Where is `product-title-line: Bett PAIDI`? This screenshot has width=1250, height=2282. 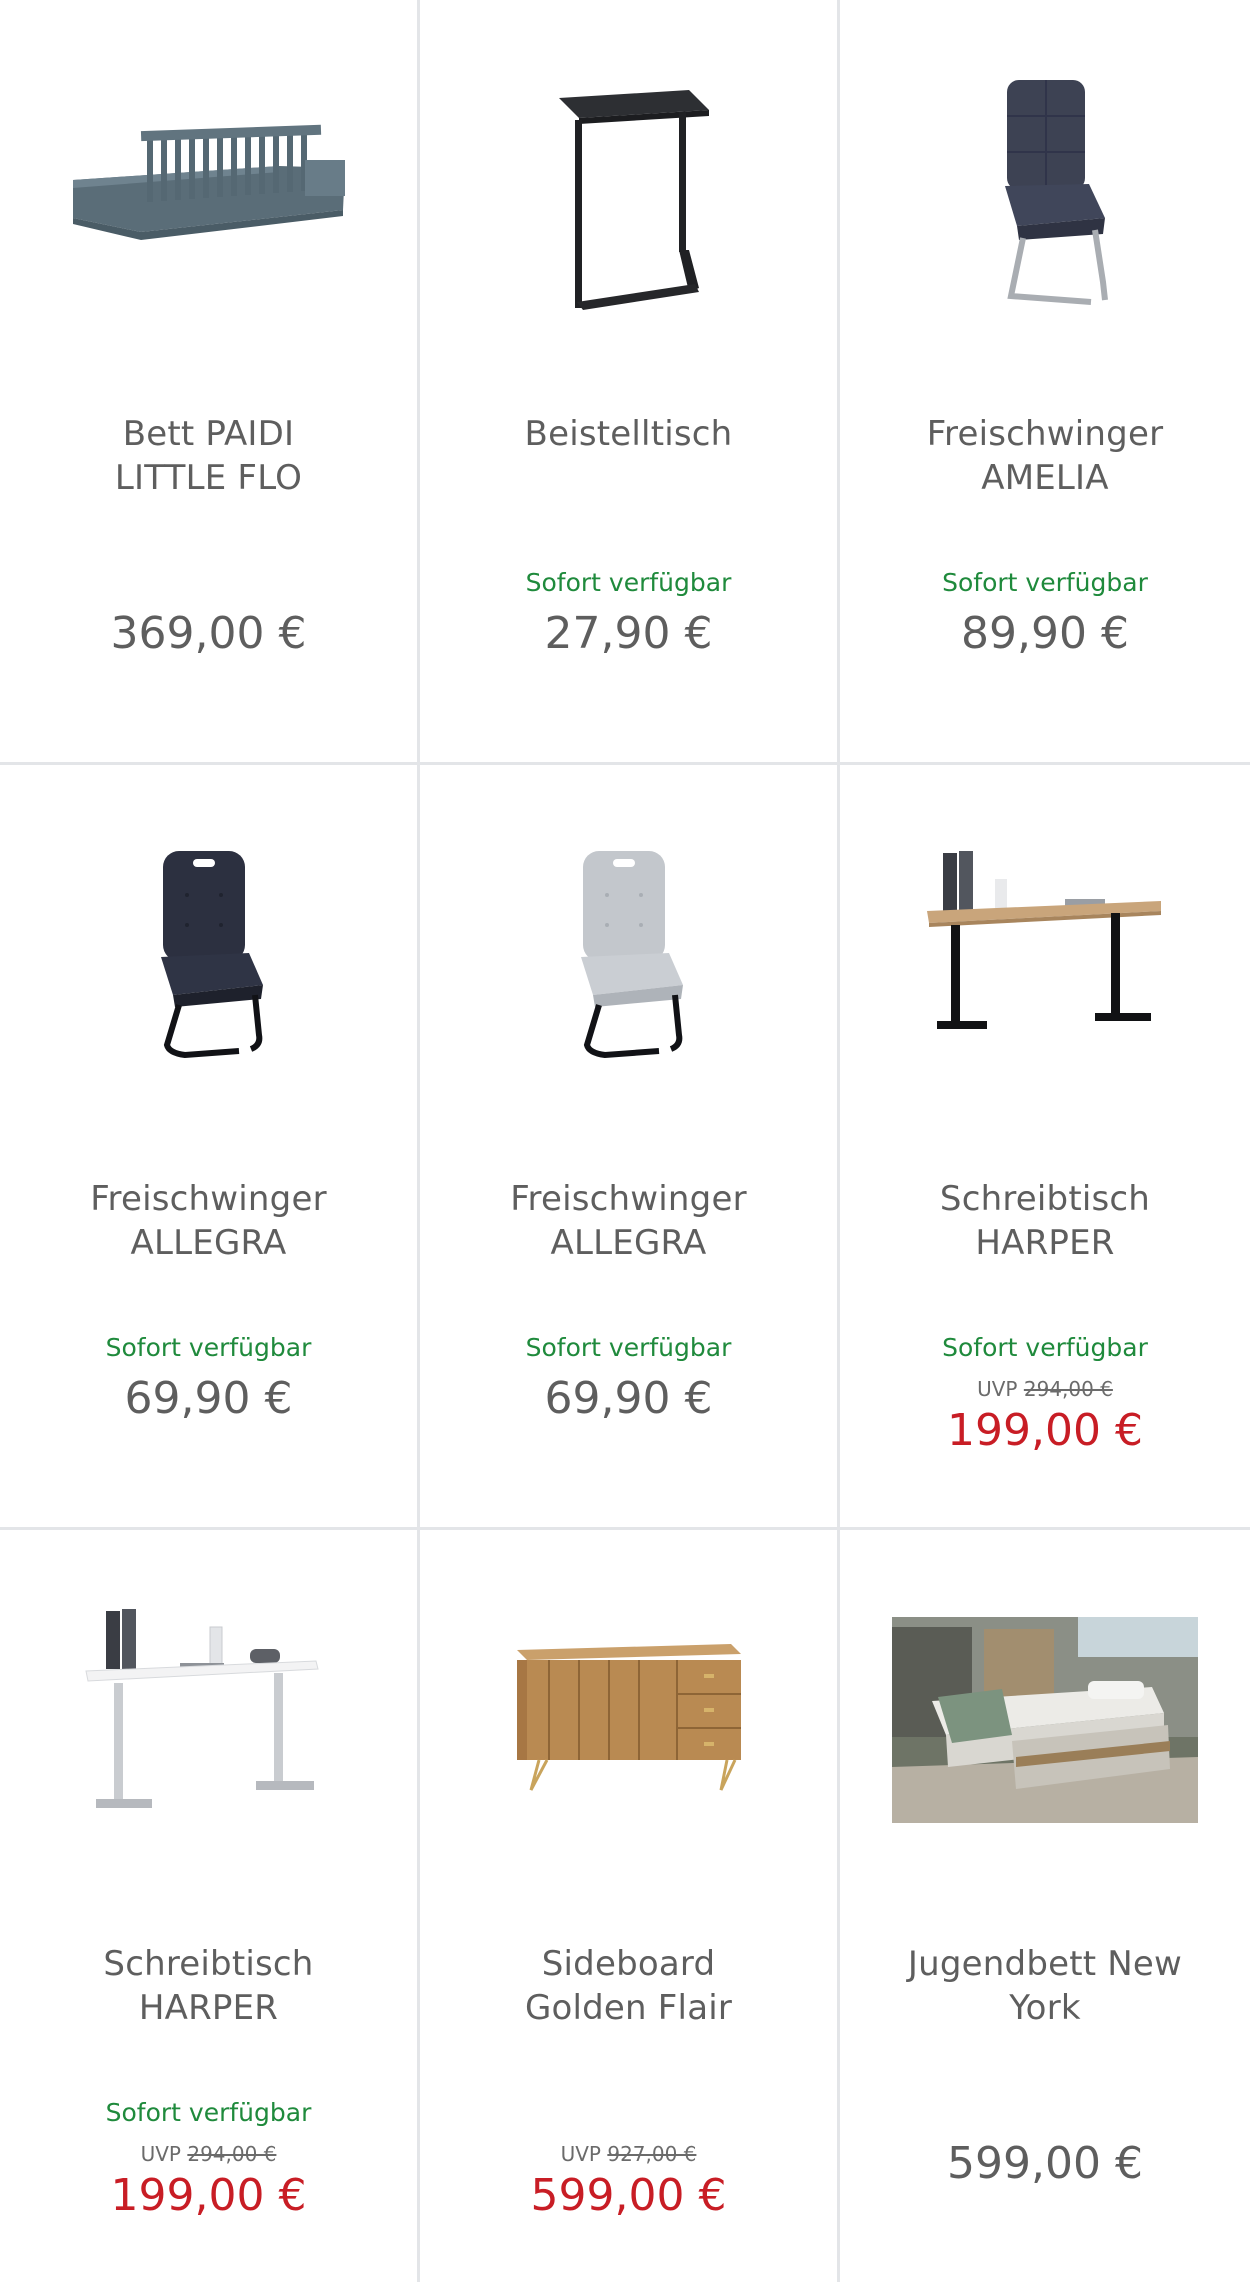 product-title-line: Bett PAIDI is located at coordinates (208, 434).